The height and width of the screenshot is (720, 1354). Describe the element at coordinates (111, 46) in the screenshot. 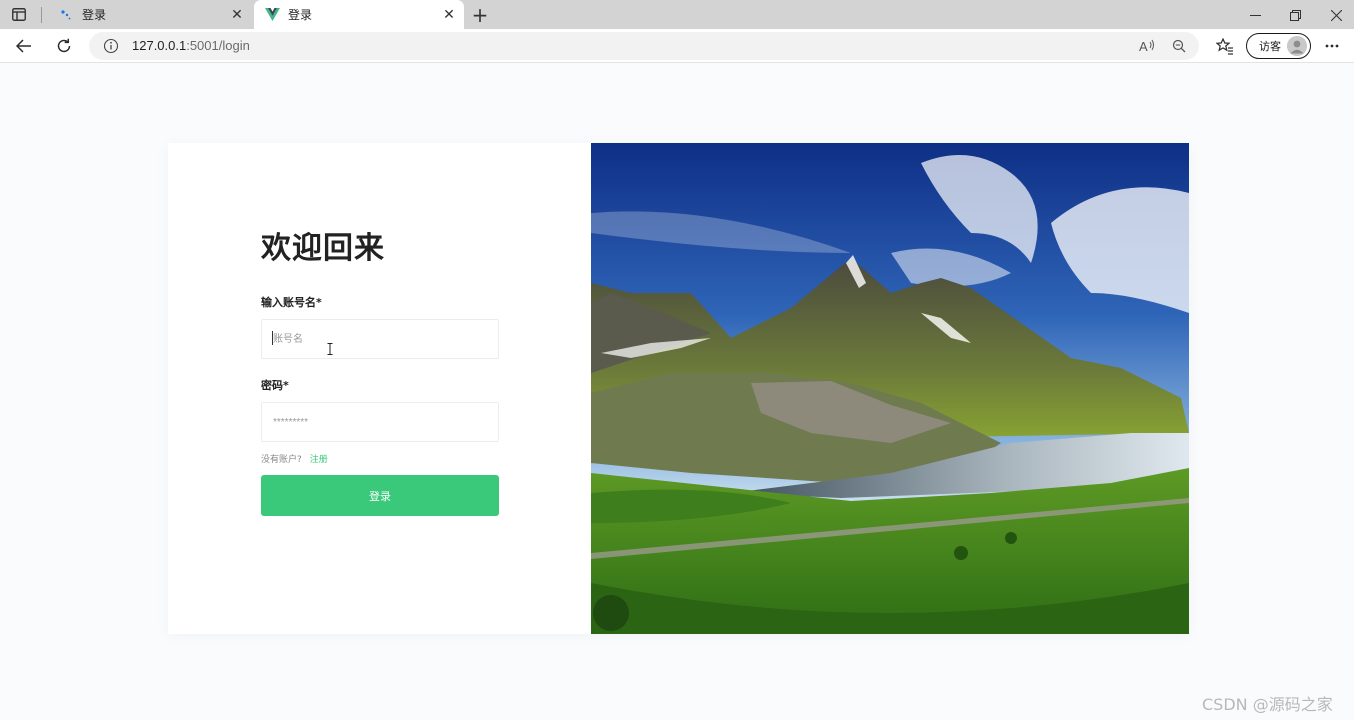

I see `site-info-icon` at that location.